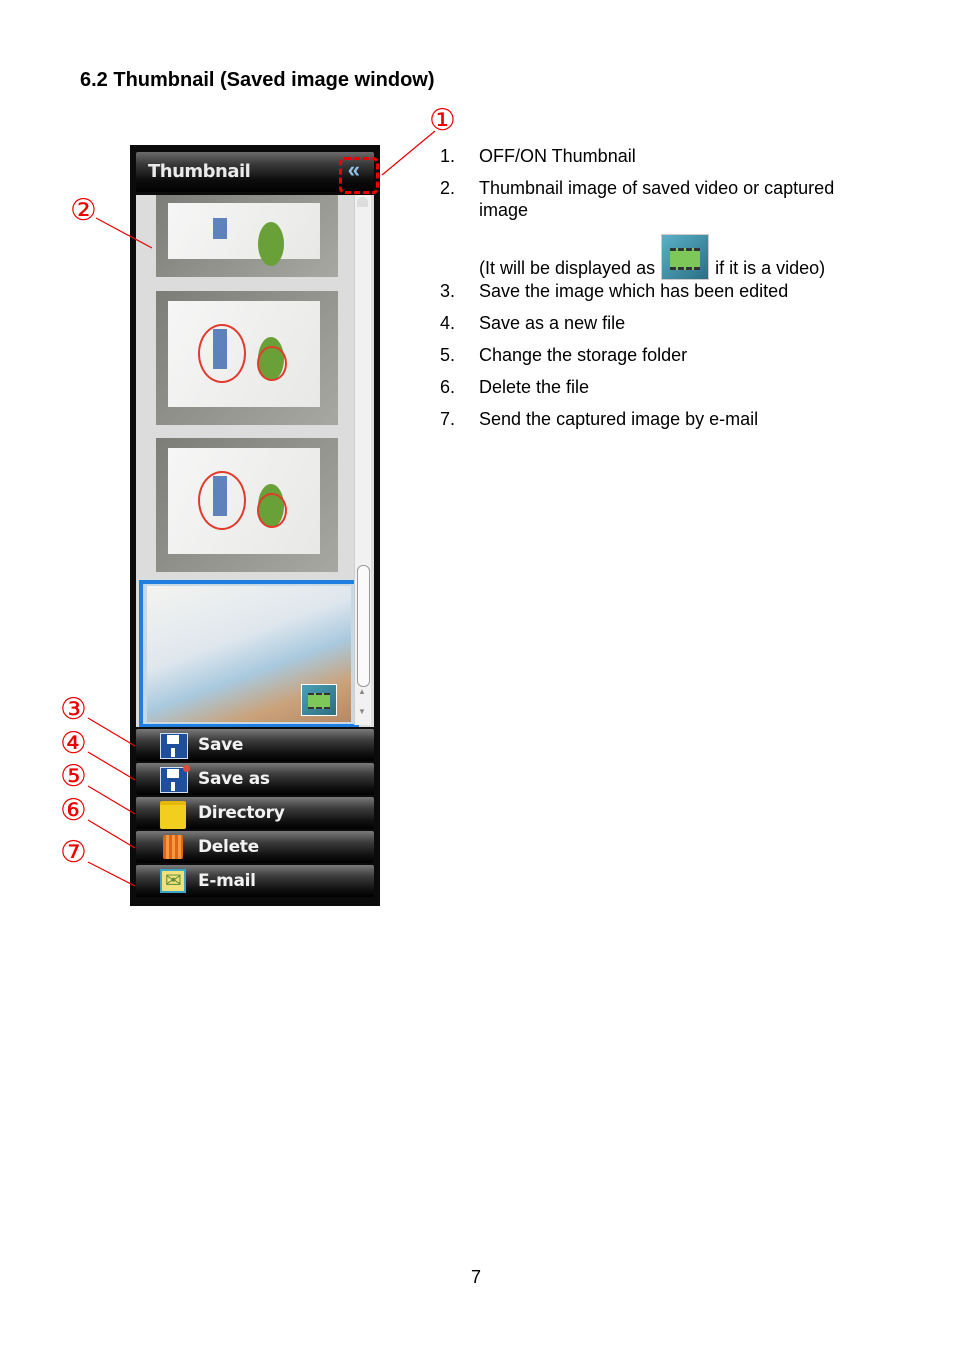 The width and height of the screenshot is (954, 1350). Describe the element at coordinates (73, 743) in the screenshot. I see `callout-marker-4: ④` at that location.